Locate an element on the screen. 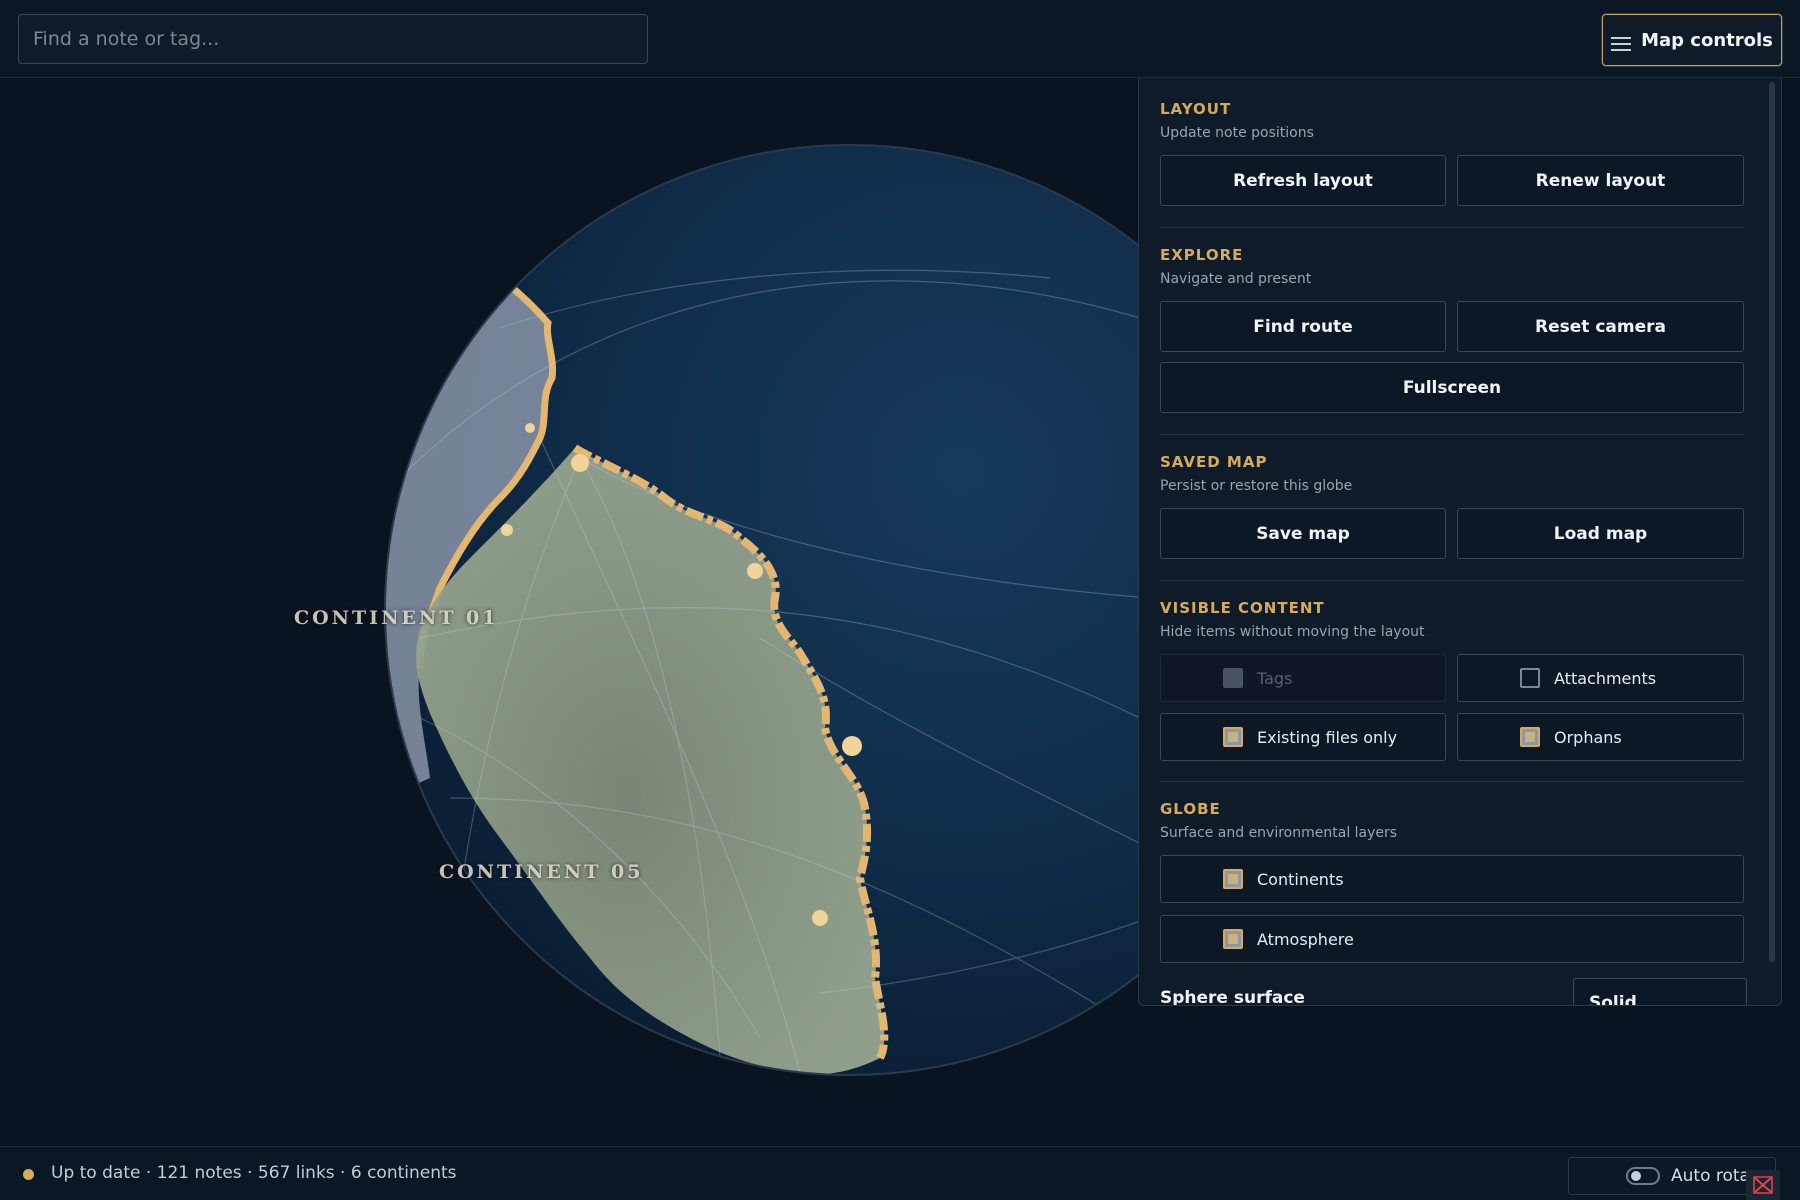 The width and height of the screenshot is (1800, 1200). toggle-switch-icon is located at coordinates (1643, 1176).